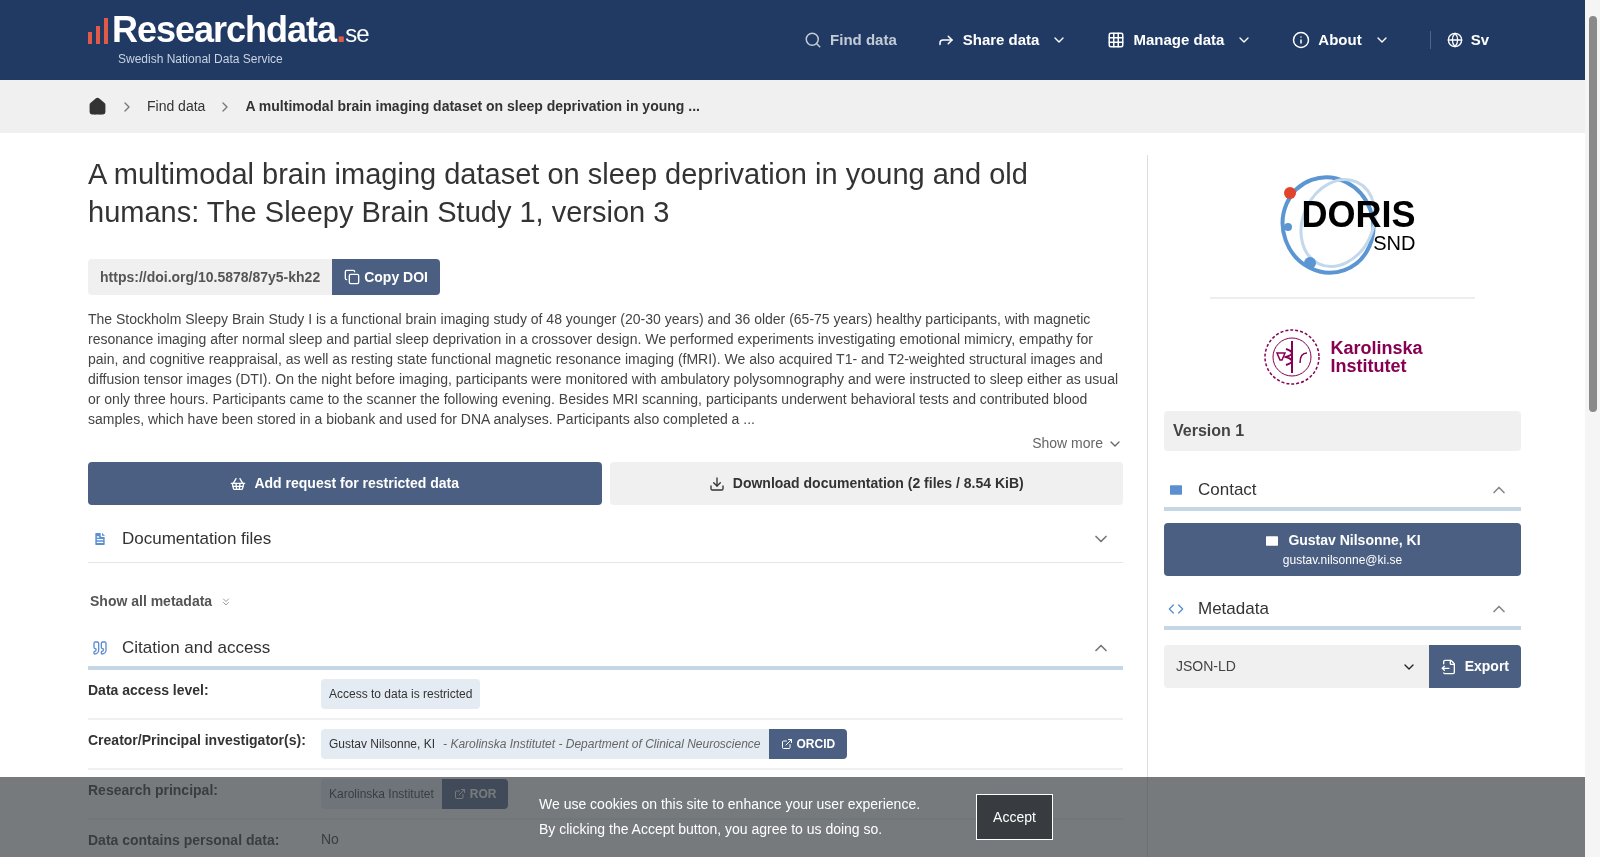 The image size is (1600, 857). What do you see at coordinates (352, 277) in the screenshot?
I see `copy-icon` at bounding box center [352, 277].